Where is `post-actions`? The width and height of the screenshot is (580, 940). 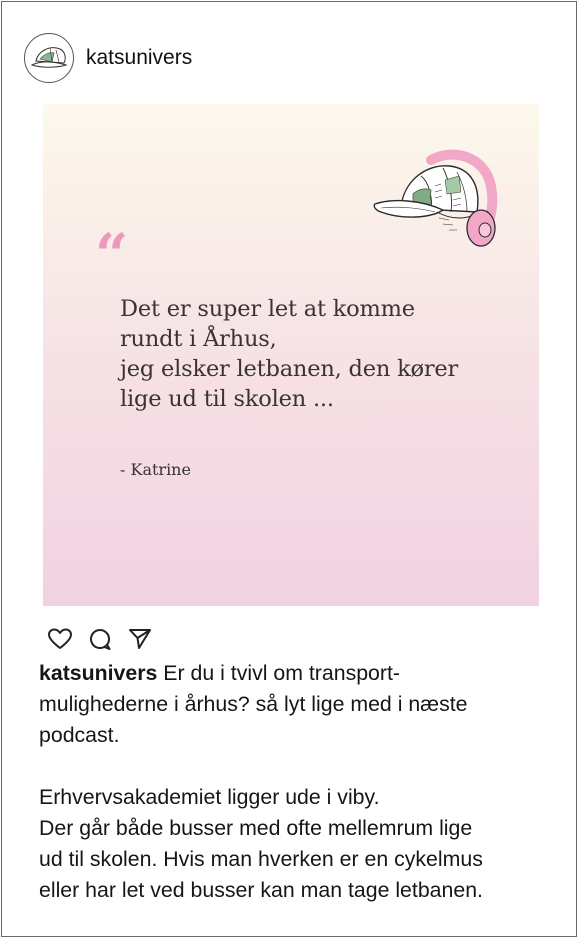 post-actions is located at coordinates (100, 639).